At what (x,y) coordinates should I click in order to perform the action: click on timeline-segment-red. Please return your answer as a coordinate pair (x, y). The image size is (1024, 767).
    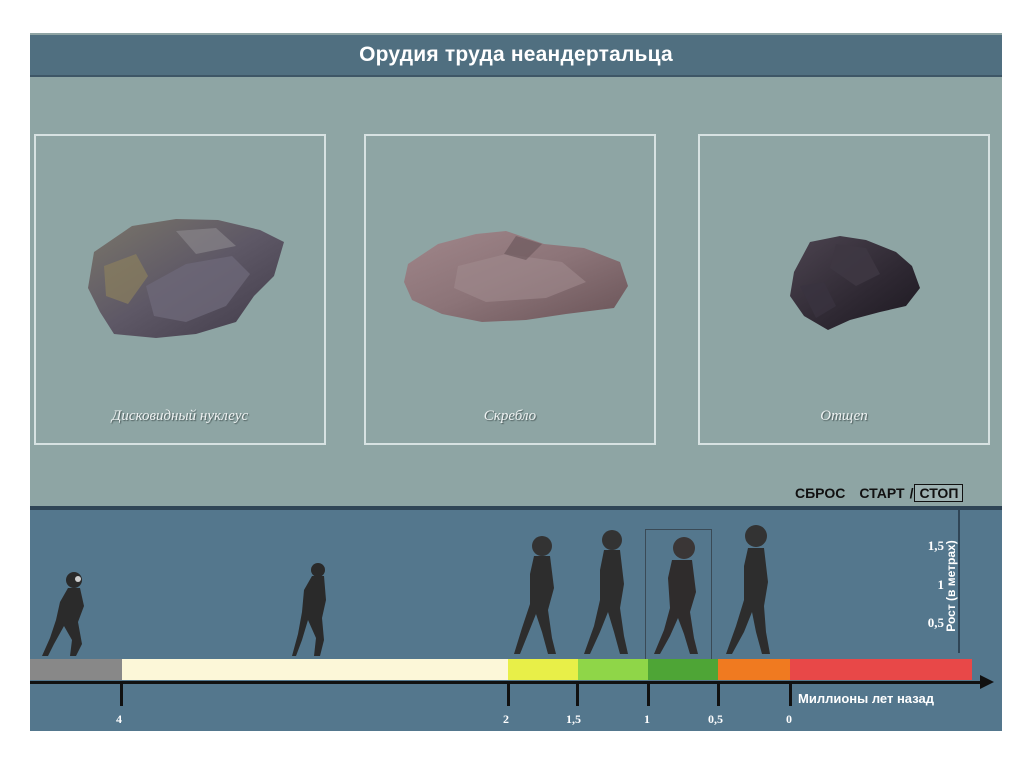
    Looking at the image, I should click on (881, 669).